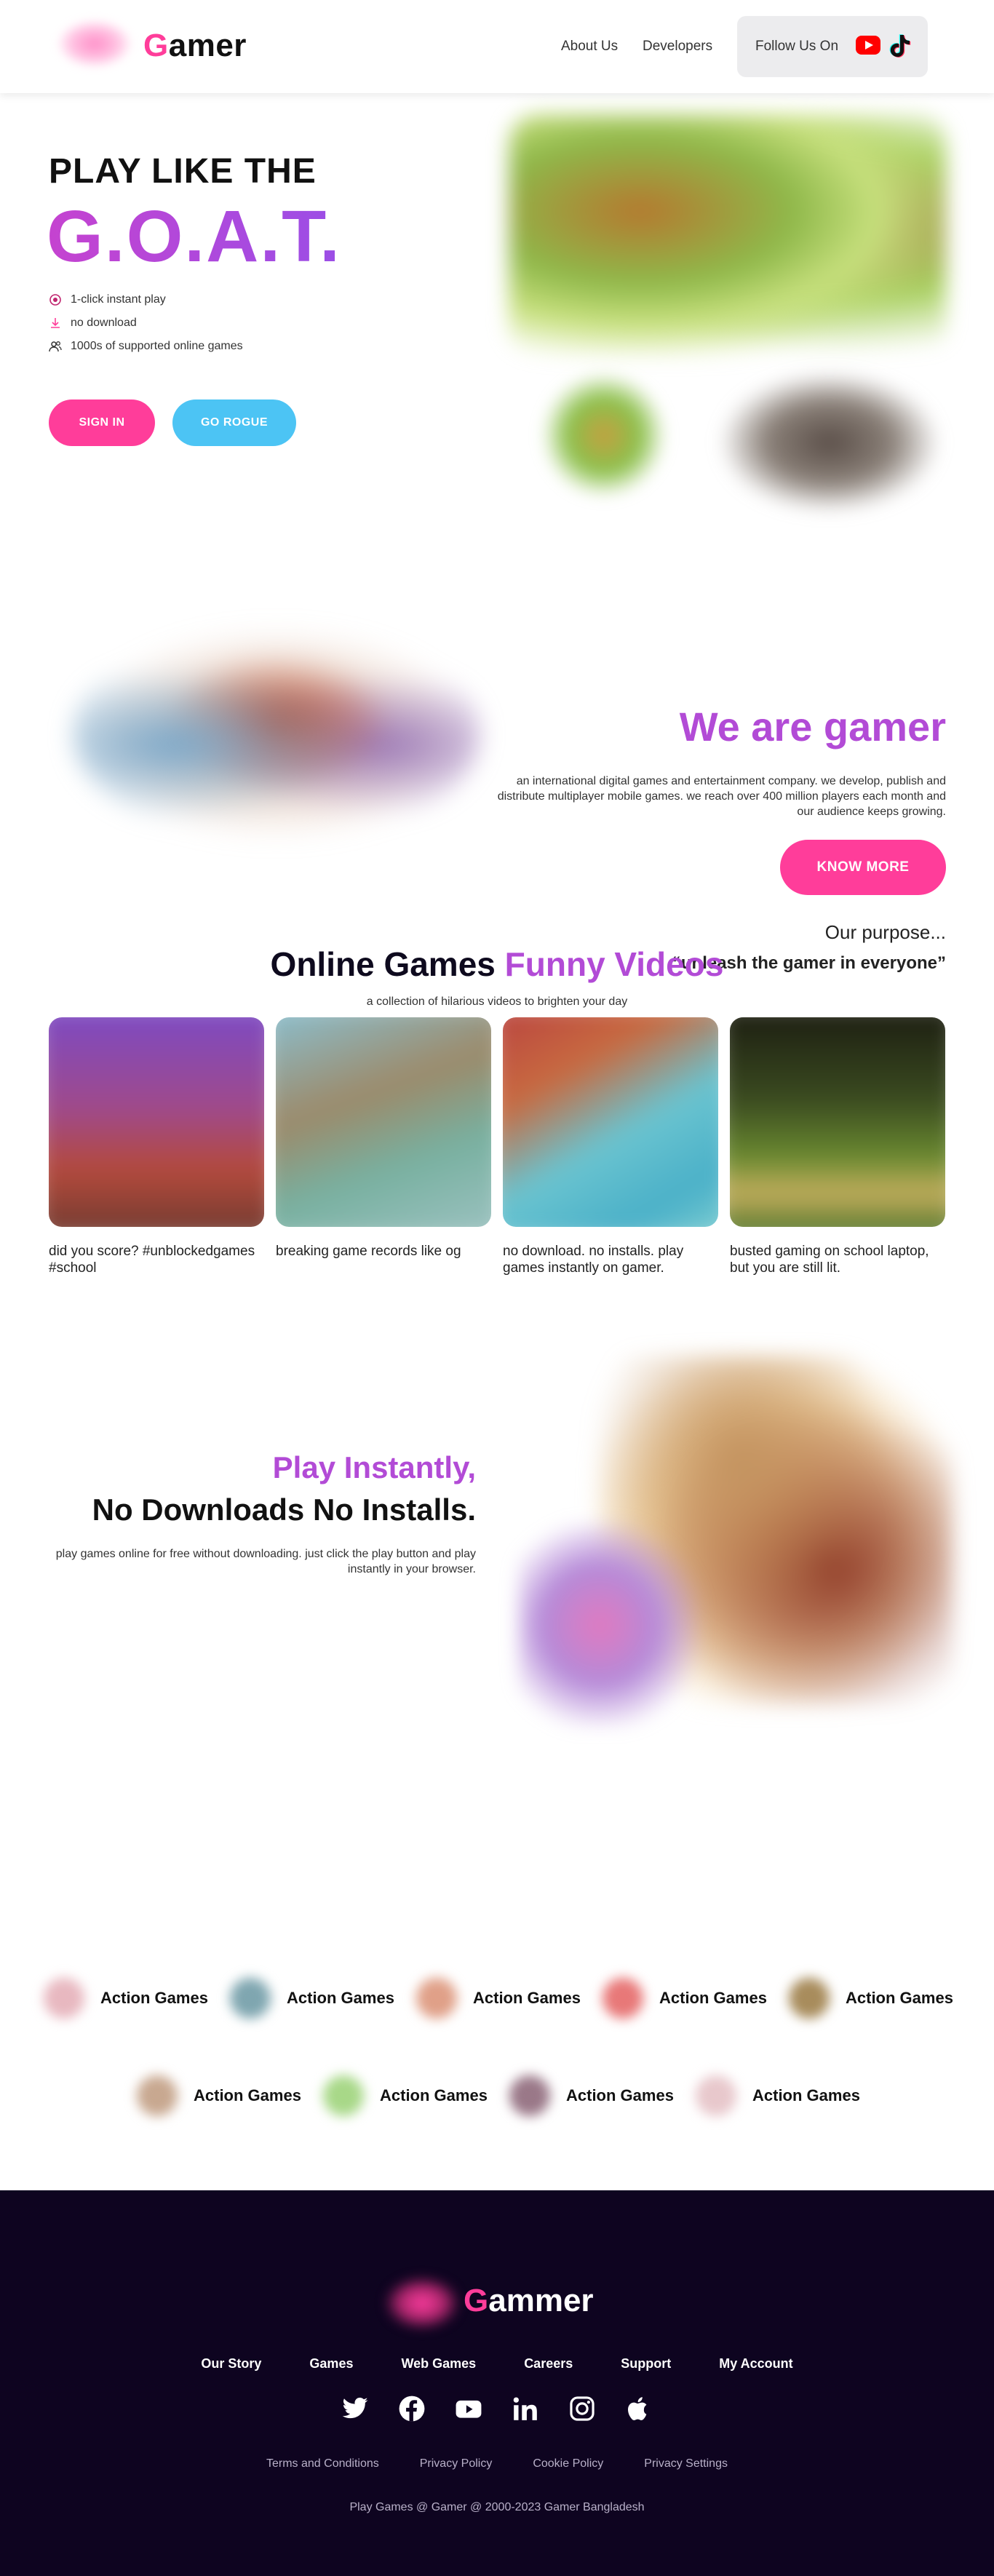  What do you see at coordinates (387, 964) in the screenshot?
I see `videos-title-main: Online Games` at bounding box center [387, 964].